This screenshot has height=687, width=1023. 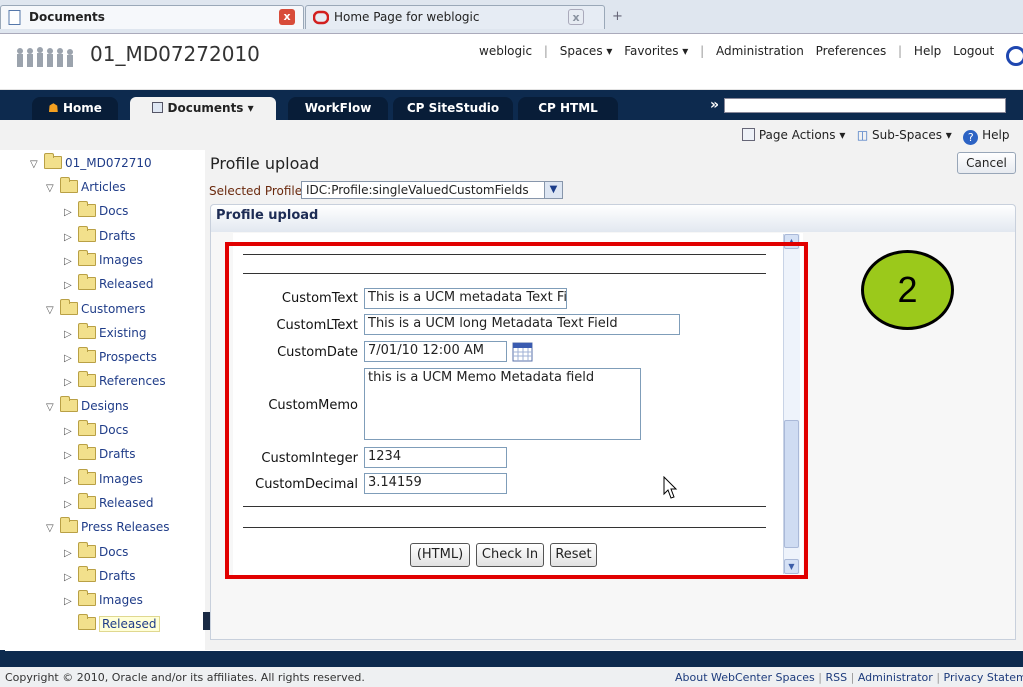 I want to click on tree-item: ▽ Customers, so click(x=96, y=309).